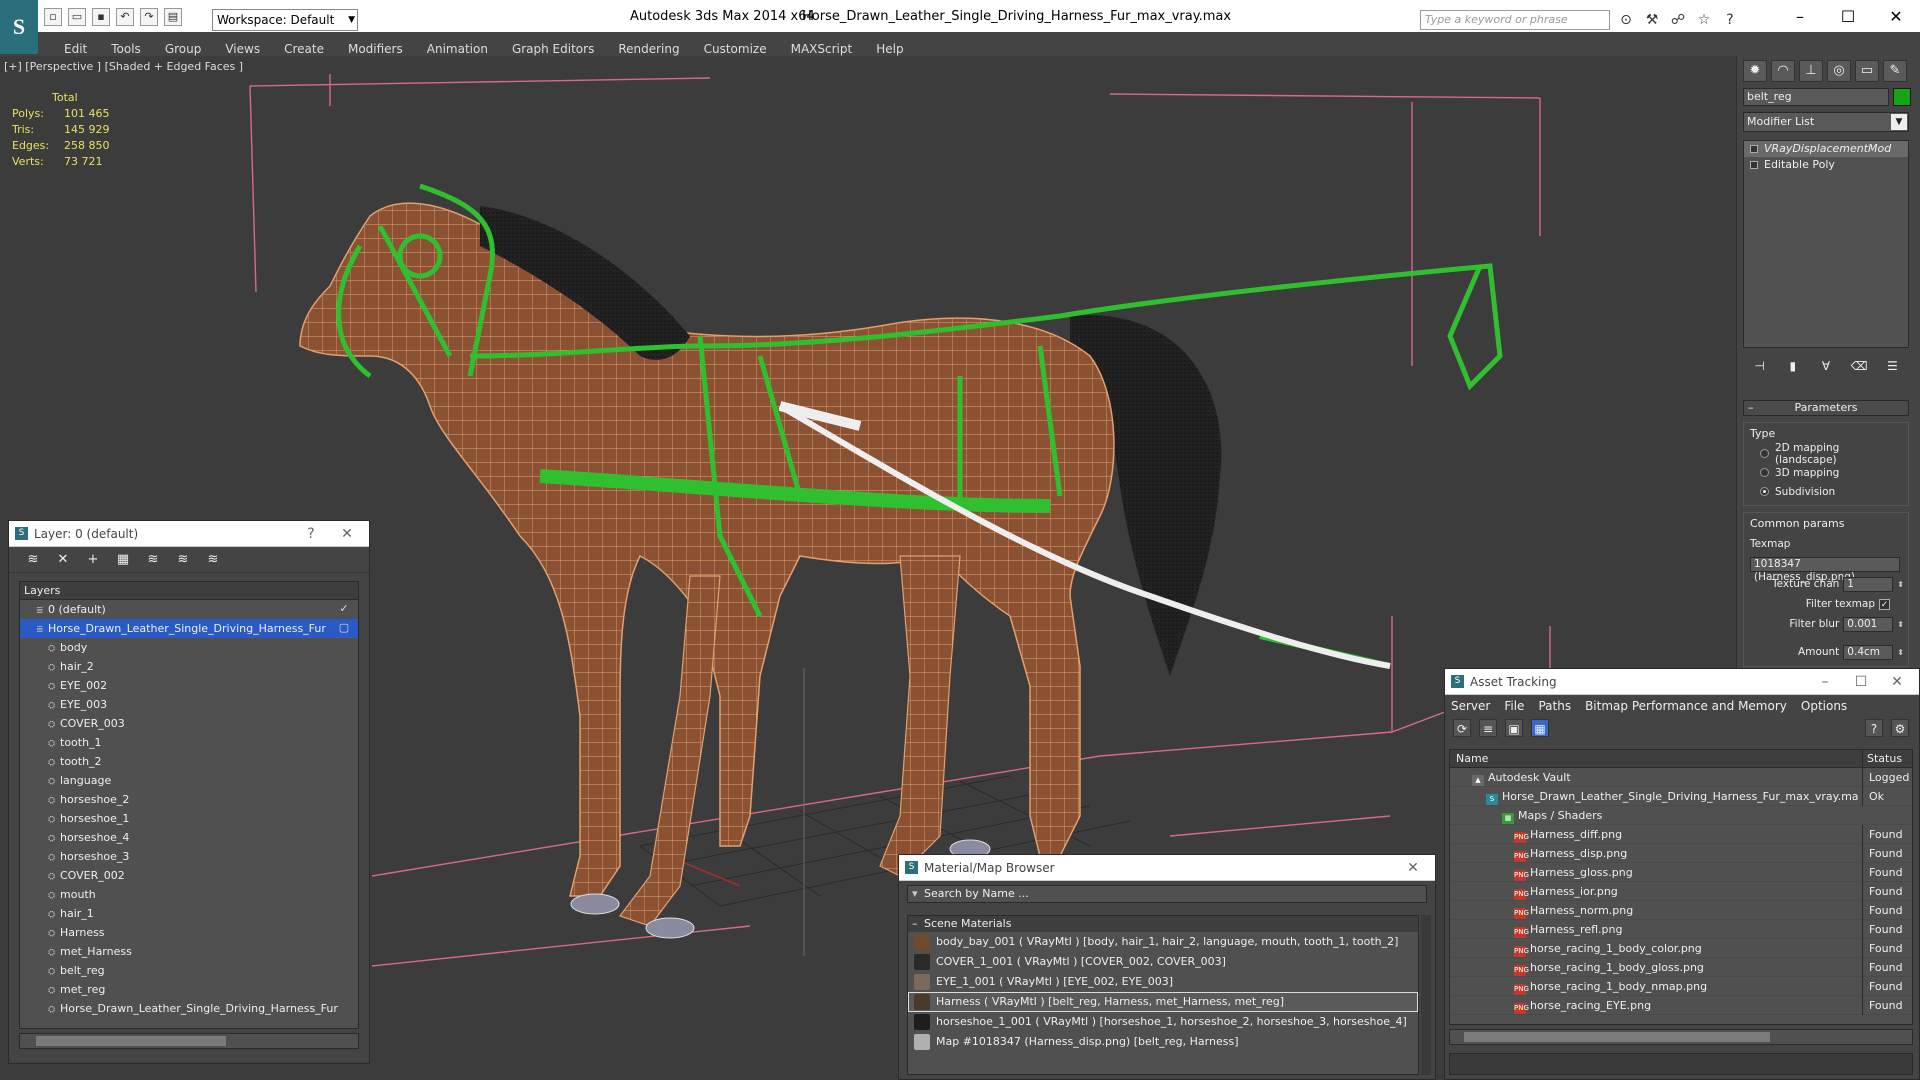  I want to click on new-layer-icon: ≋, so click(33, 560).